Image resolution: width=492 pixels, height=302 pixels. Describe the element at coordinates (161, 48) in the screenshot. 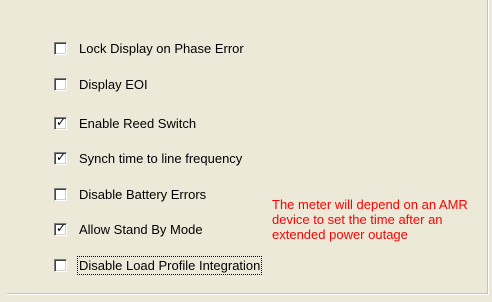

I see `checkbox-label: Lock Display on Phase Error` at that location.